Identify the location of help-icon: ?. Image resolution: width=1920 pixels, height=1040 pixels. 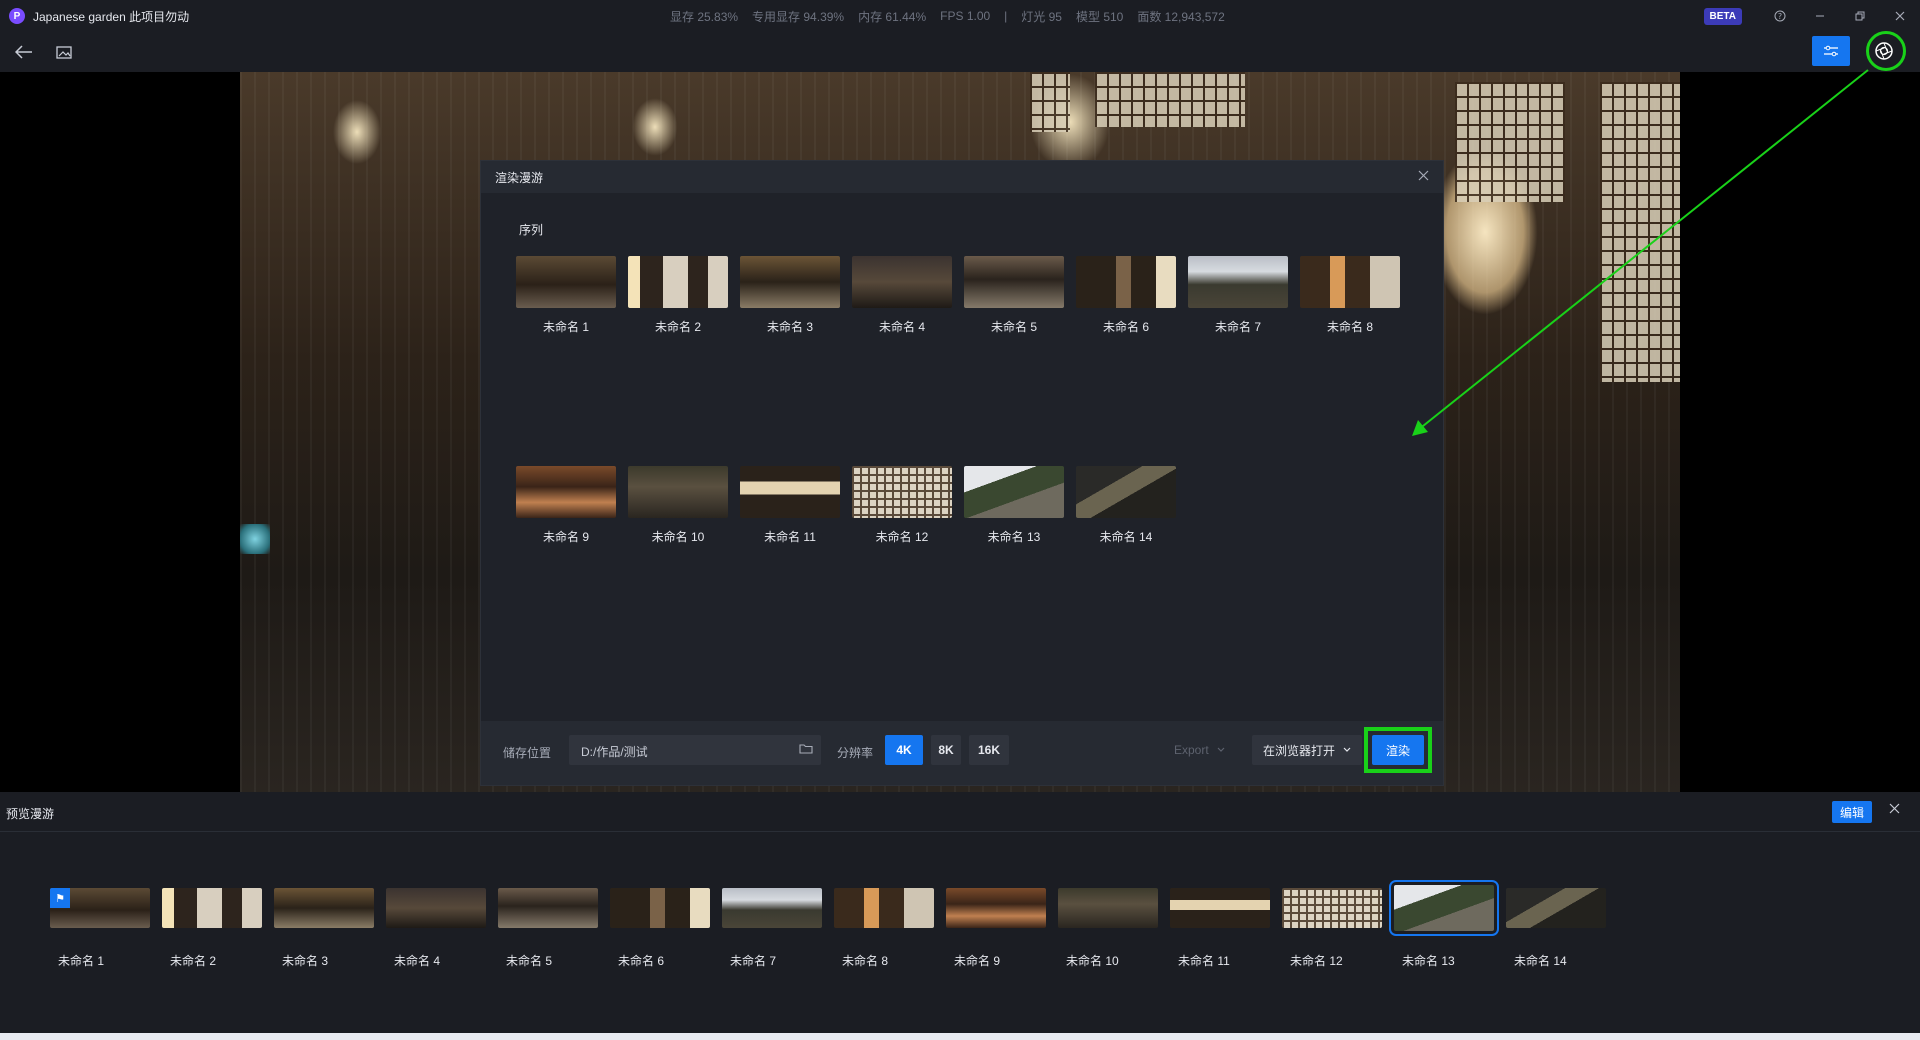
(1780, 16).